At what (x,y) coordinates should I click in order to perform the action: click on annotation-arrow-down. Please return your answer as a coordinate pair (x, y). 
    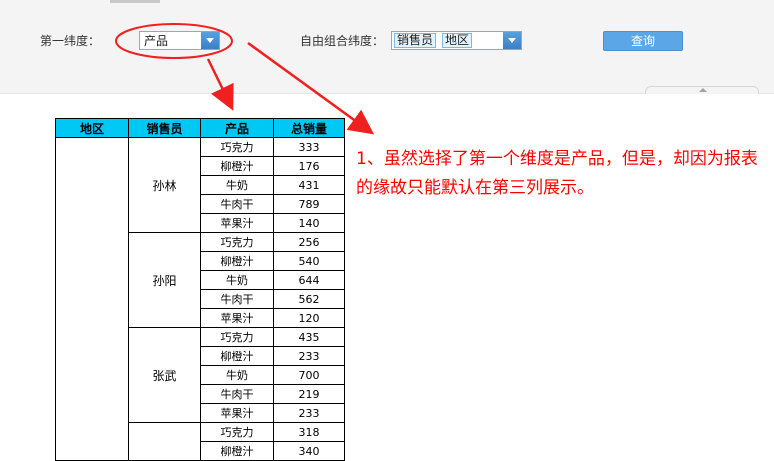
    Looking at the image, I should click on (220, 84).